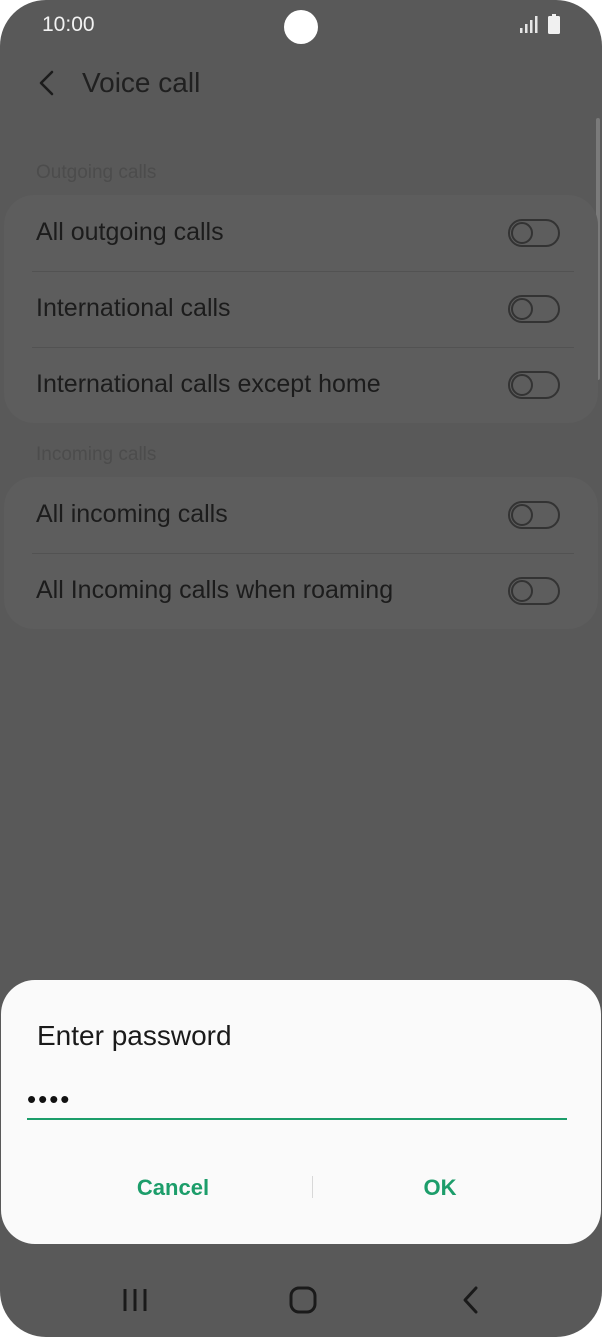  Describe the element at coordinates (554, 24) in the screenshot. I see `battery-icon` at that location.